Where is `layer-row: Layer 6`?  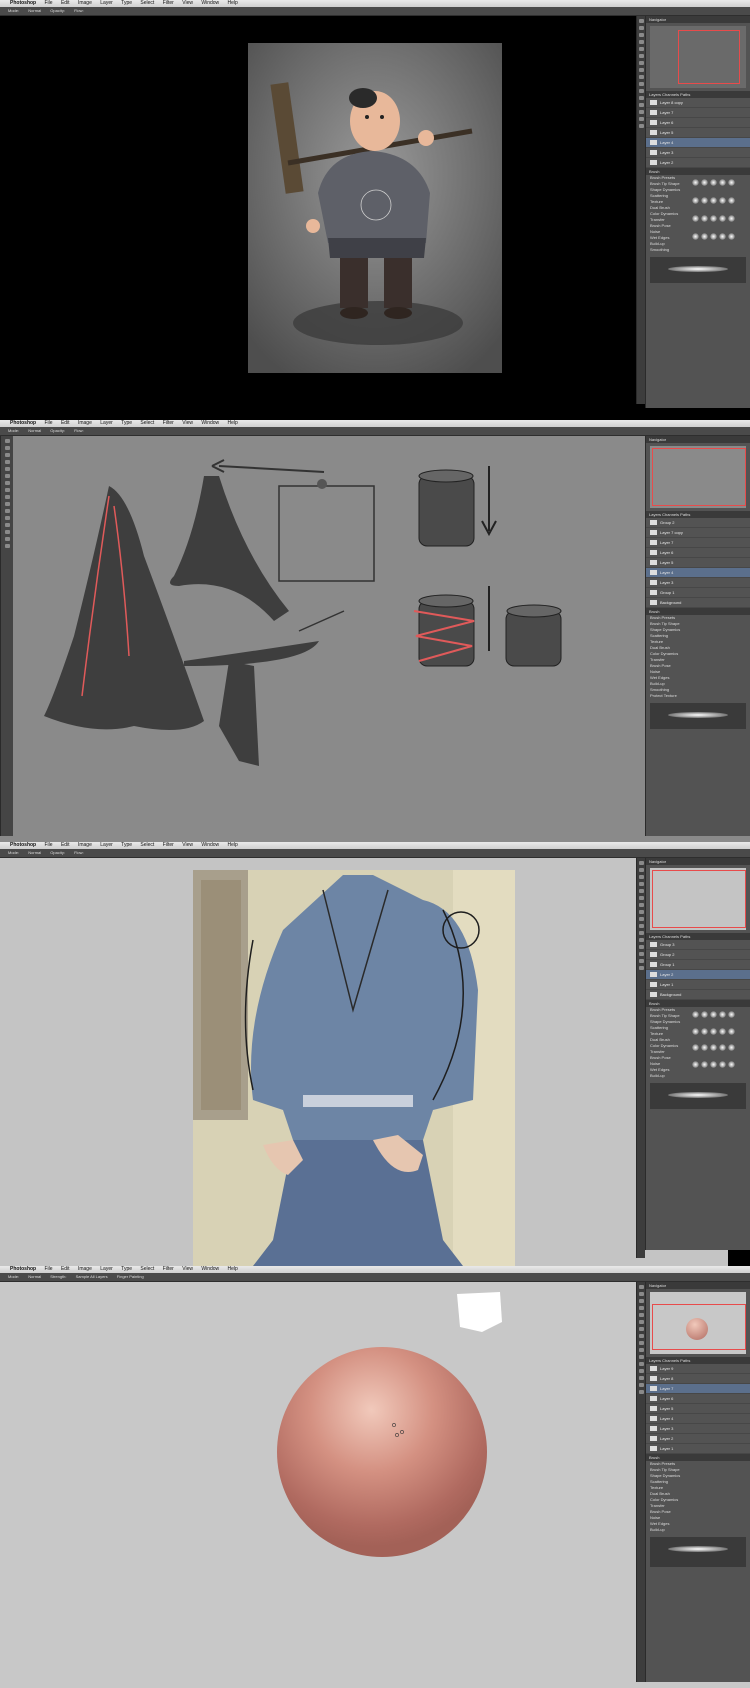 layer-row: Layer 6 is located at coordinates (698, 553).